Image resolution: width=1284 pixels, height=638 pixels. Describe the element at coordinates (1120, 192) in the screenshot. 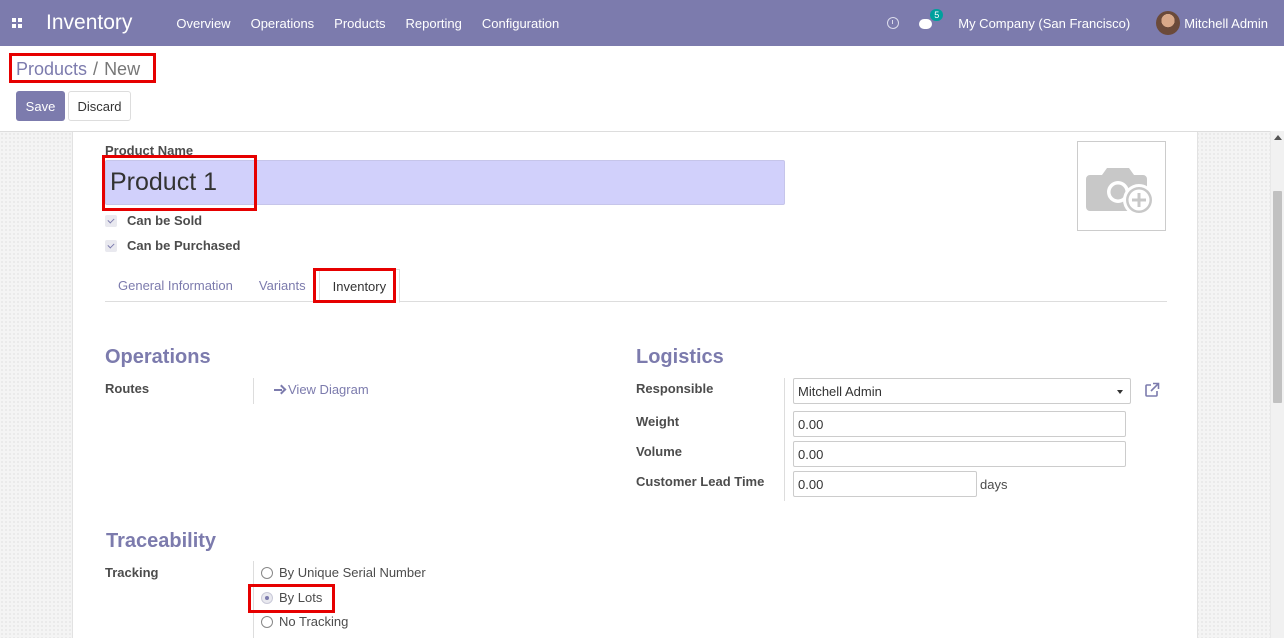

I see `camera-add-icon` at that location.